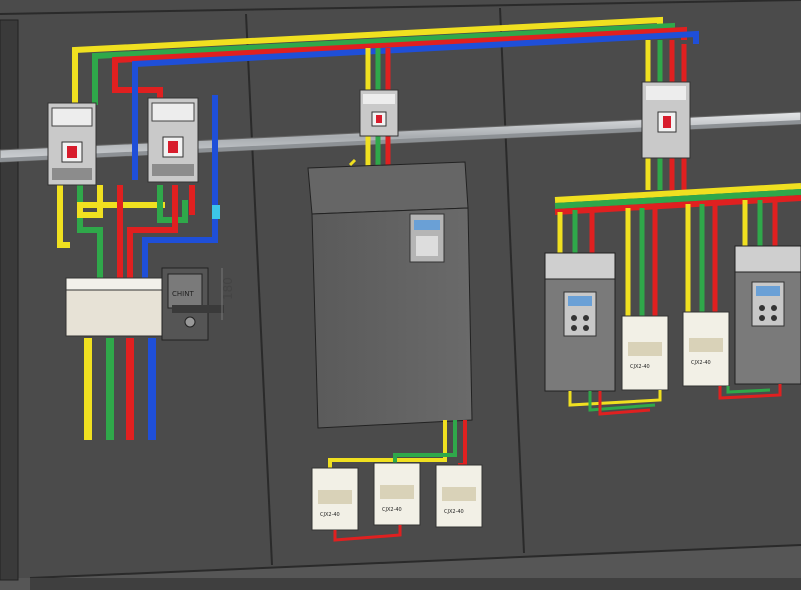 This screenshot has width=801, height=590. What do you see at coordinates (379, 113) in the screenshot?
I see `center-breaker` at bounding box center [379, 113].